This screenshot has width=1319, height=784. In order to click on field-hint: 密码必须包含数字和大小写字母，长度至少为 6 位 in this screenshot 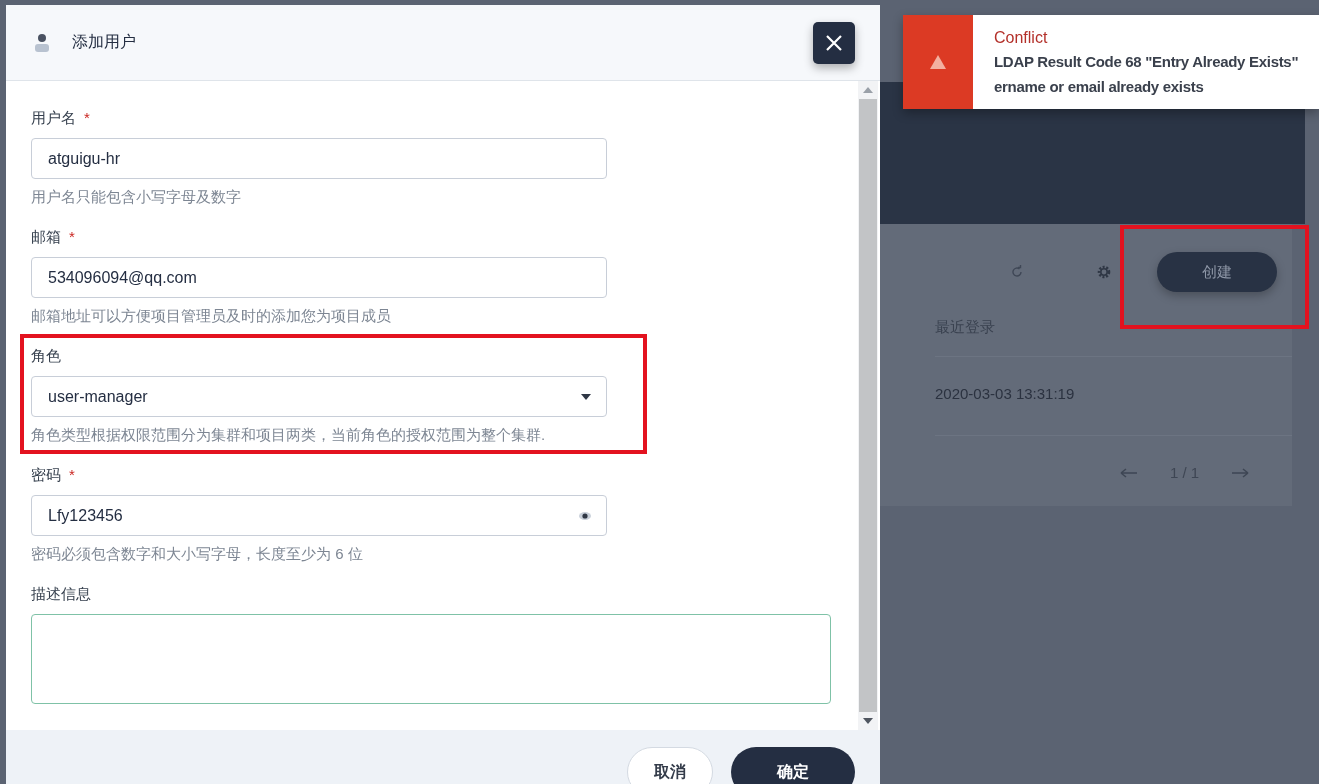, I will do `click(197, 554)`.